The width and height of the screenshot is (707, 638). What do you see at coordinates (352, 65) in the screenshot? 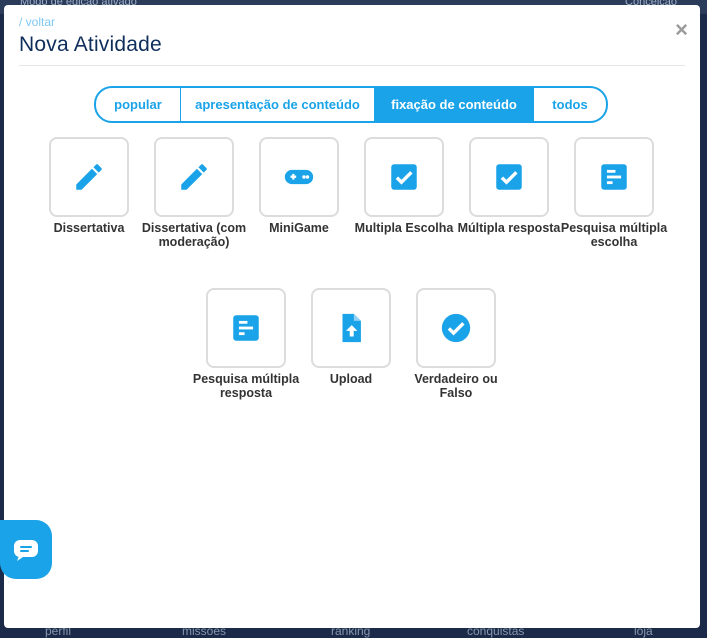
I see `header-divider` at bounding box center [352, 65].